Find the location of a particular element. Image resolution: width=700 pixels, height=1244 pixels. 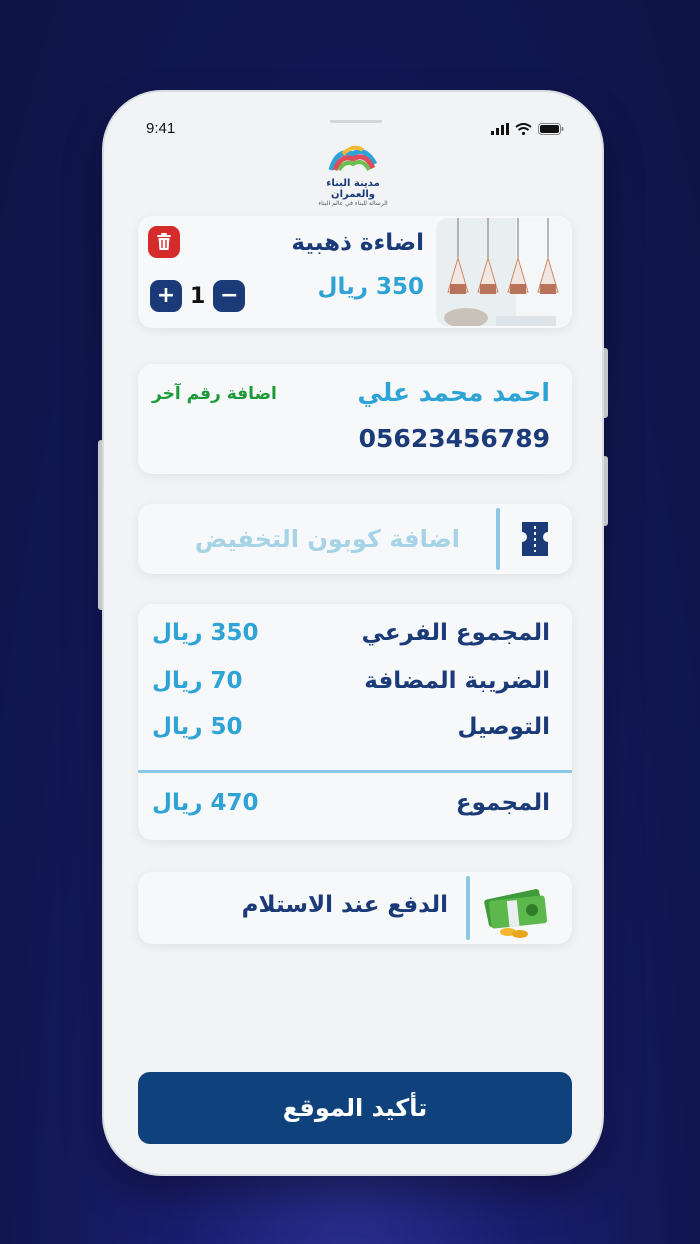

summary-row-tax: الضريبة المضافة 70 ريال is located at coordinates (355, 688).